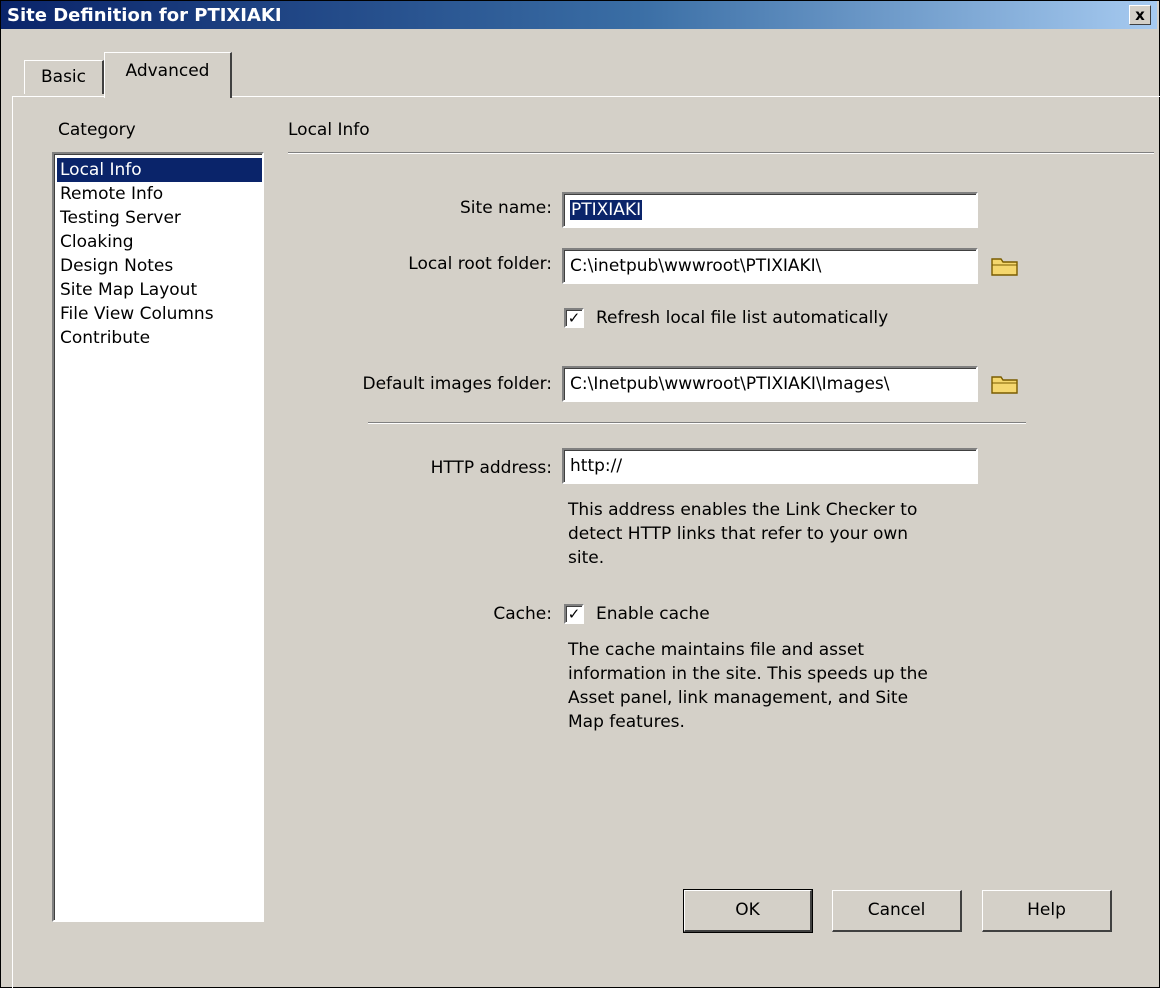  Describe the element at coordinates (586, 558) in the screenshot. I see `http-desc-line: site.` at that location.